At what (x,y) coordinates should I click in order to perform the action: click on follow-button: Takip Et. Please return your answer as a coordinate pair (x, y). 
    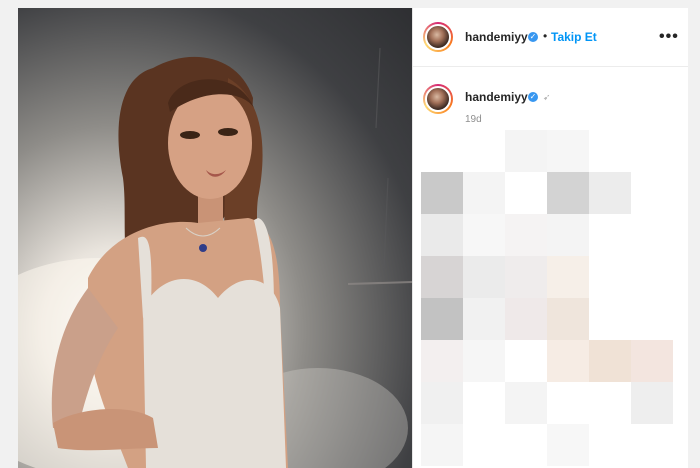
    Looking at the image, I should click on (574, 37).